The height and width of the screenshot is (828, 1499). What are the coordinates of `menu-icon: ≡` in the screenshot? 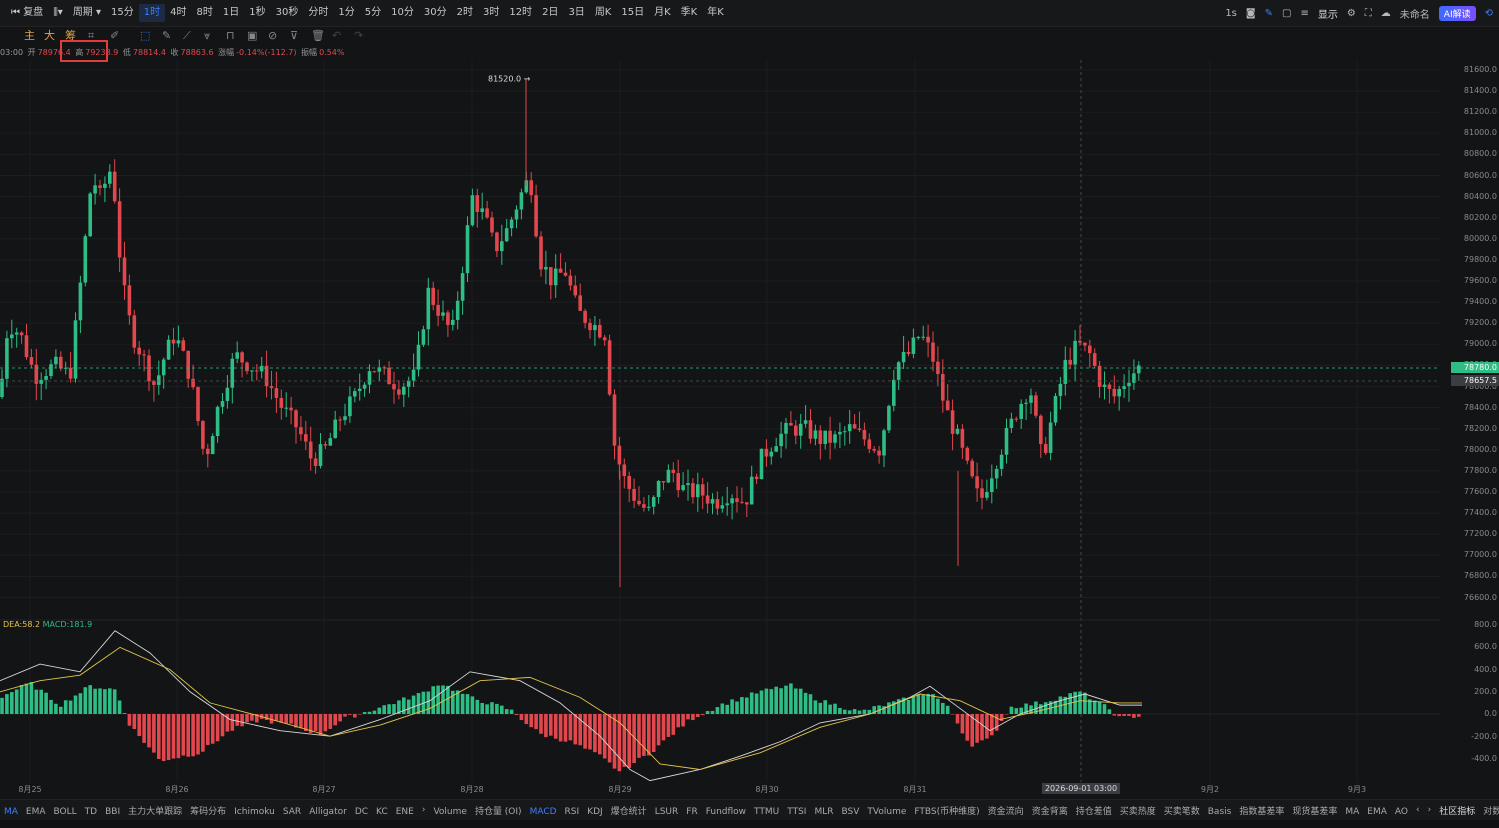 It's located at (1304, 13).